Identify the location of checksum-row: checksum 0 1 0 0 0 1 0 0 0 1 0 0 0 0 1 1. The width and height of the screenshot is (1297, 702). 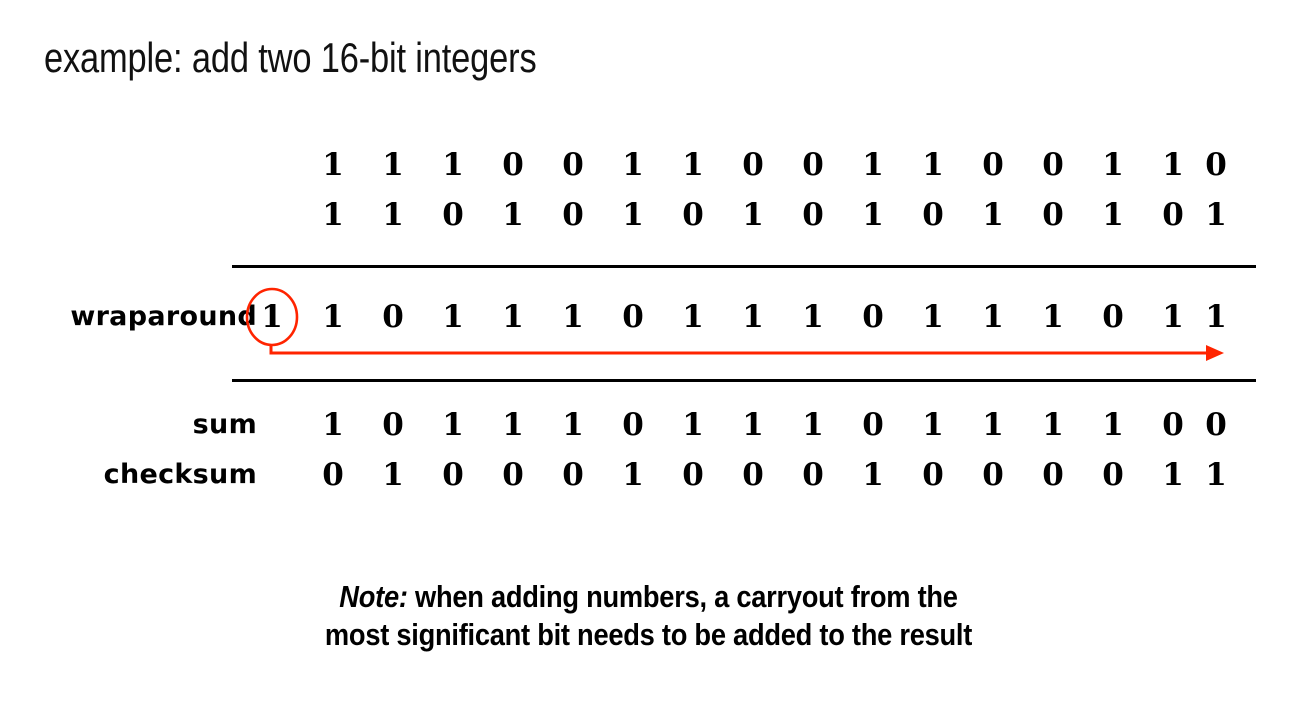
(648, 475).